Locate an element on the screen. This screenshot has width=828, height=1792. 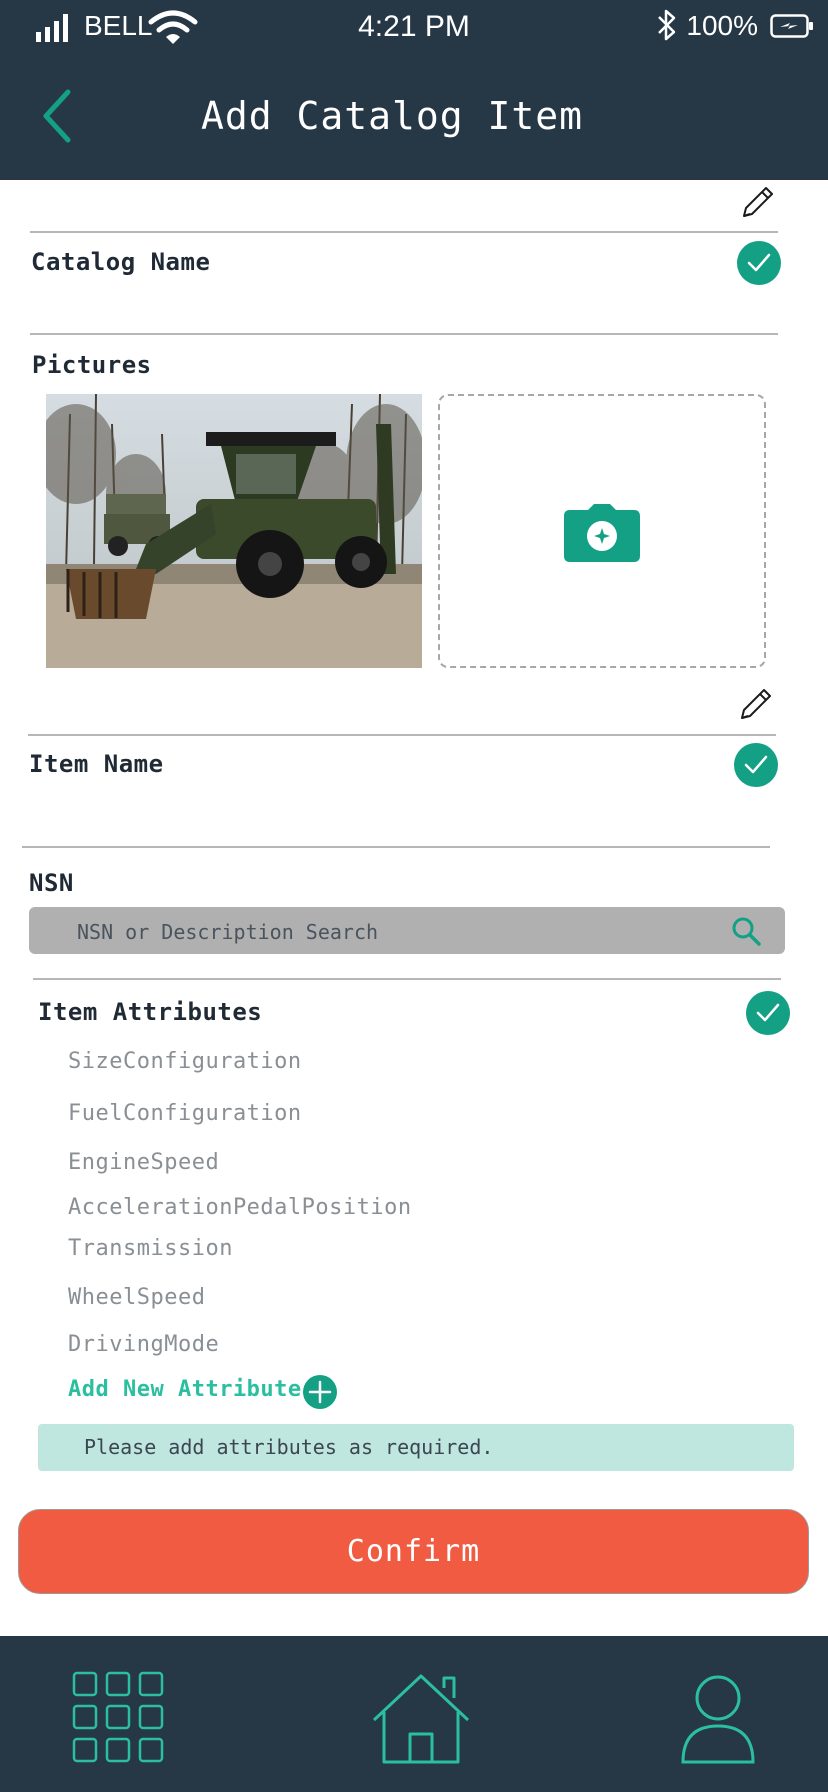
bluetooth-icon is located at coordinates (667, 25).